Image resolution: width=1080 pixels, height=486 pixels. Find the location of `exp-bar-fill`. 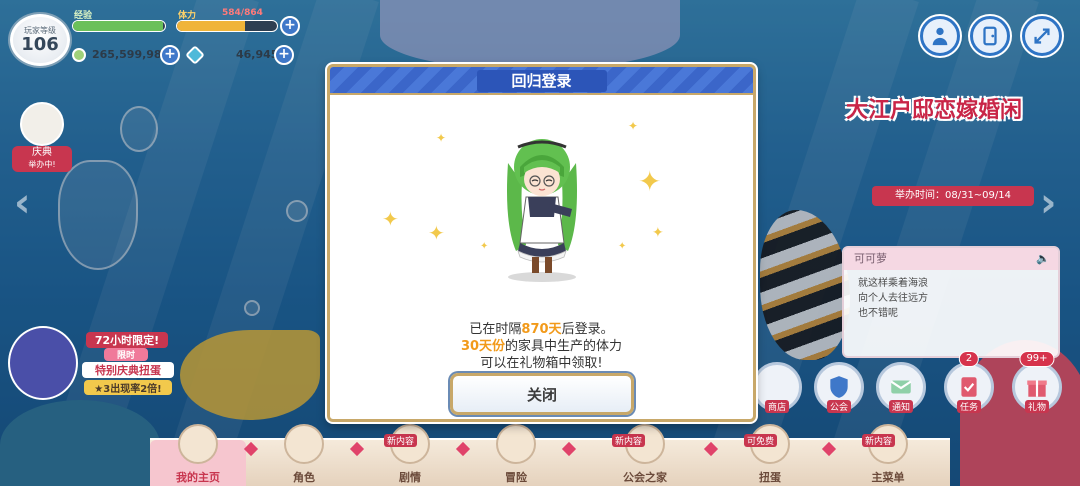

exp-bar-fill is located at coordinates (118, 26).